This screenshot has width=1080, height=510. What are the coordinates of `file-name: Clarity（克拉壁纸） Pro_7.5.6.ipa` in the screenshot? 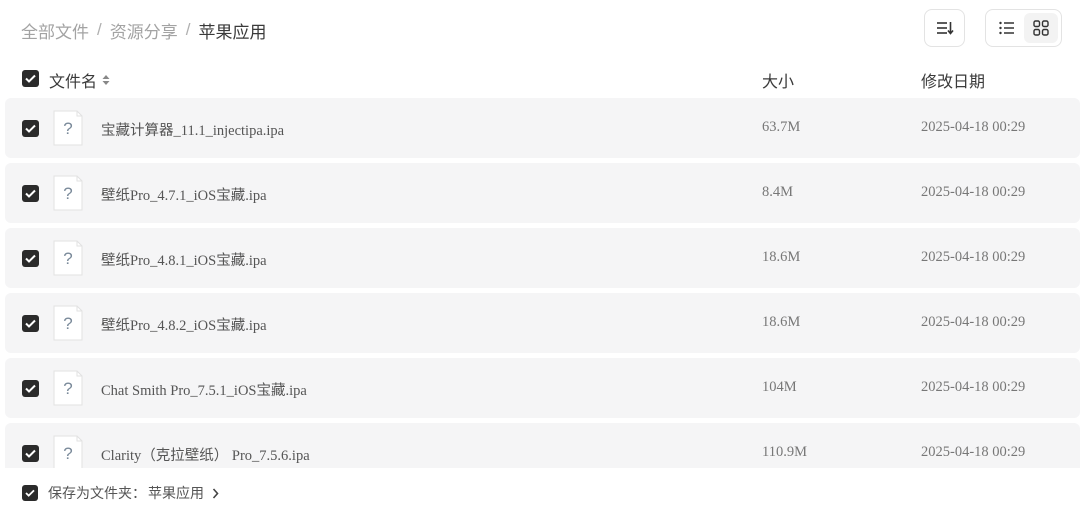 It's located at (205, 454).